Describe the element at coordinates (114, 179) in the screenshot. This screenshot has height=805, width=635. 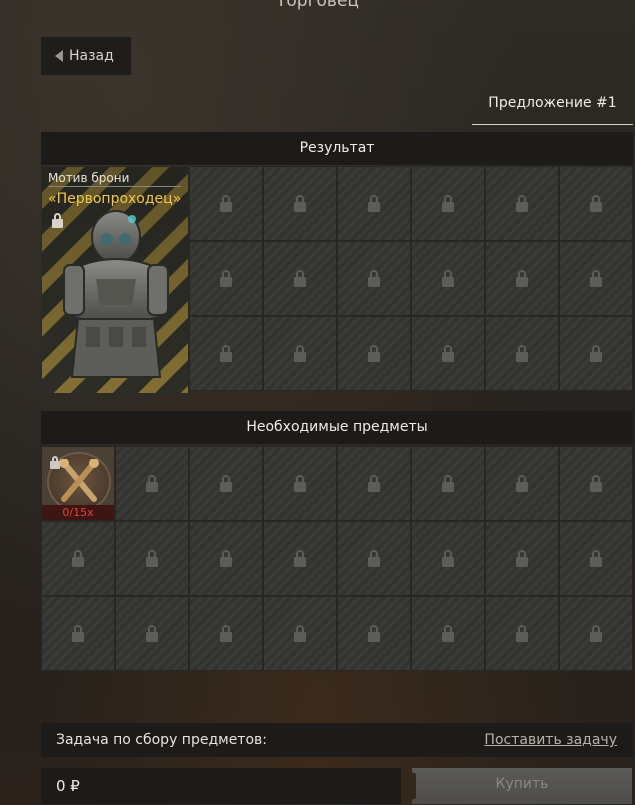
I see `result-item-type: Мотив брони` at that location.